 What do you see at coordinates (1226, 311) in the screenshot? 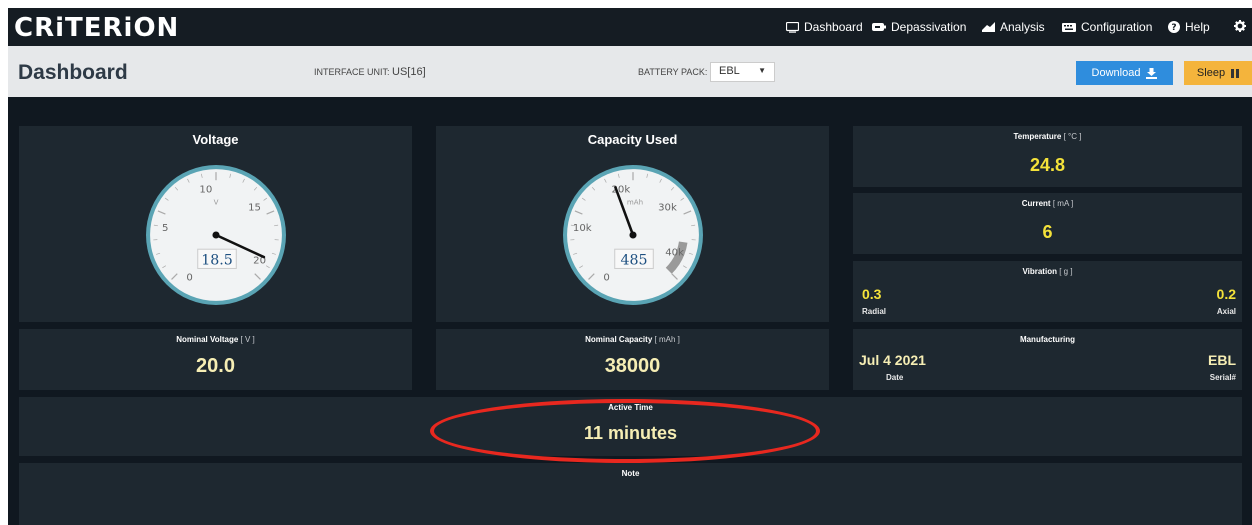
I see `vibration-axial-label: Axial` at bounding box center [1226, 311].